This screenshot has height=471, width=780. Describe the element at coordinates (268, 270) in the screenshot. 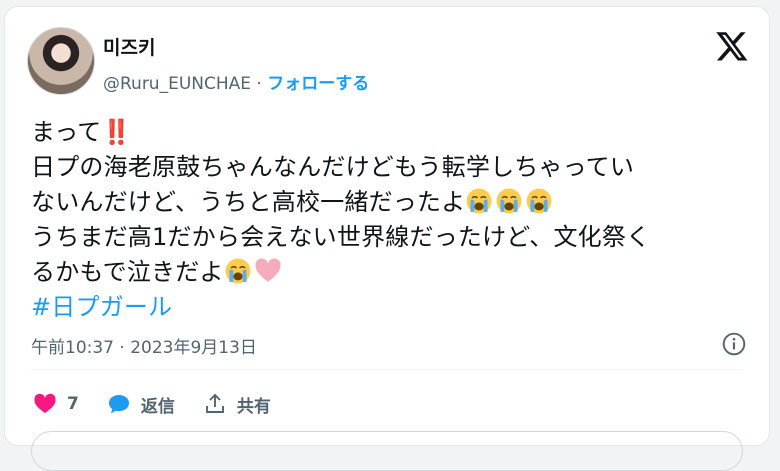

I see `pink-heart-icon` at that location.